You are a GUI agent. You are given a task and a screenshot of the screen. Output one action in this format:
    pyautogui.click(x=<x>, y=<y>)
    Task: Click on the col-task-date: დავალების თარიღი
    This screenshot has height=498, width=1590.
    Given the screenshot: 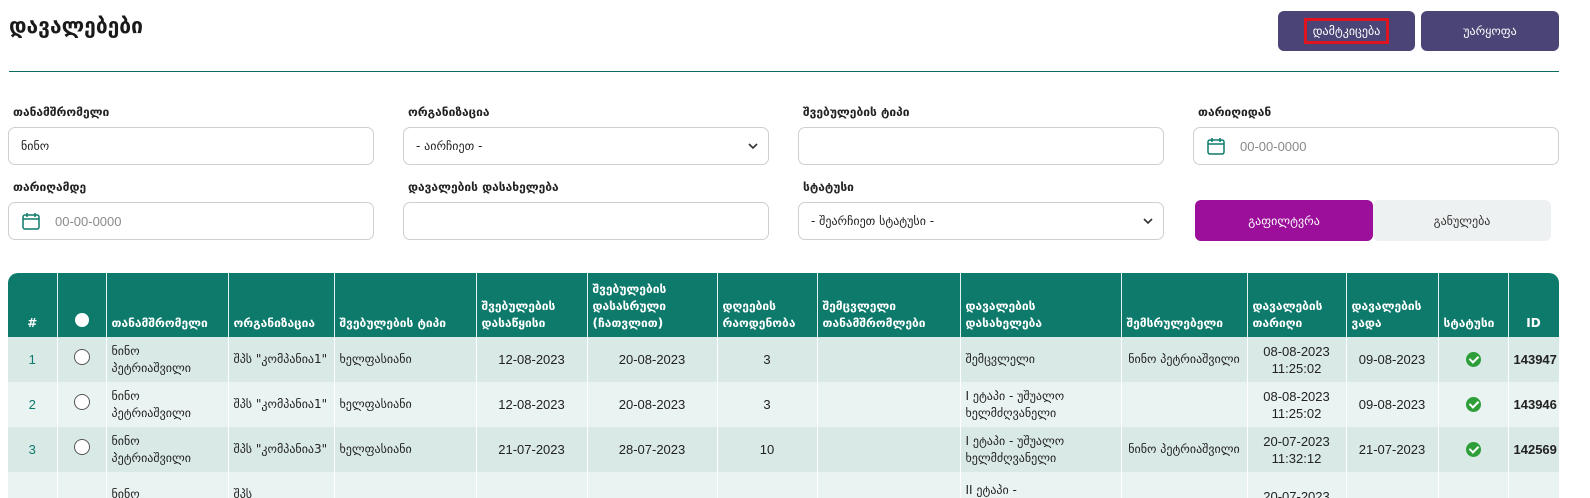 What is the action you would take?
    pyautogui.click(x=1297, y=305)
    